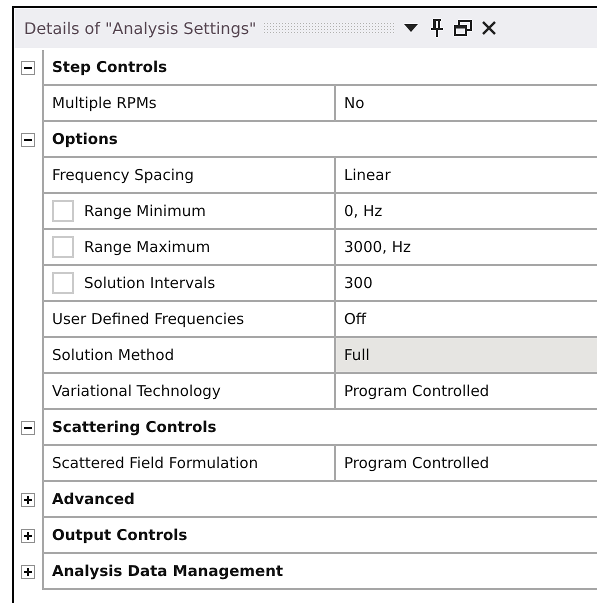 Image resolution: width=597 pixels, height=603 pixels. Describe the element at coordinates (463, 28) in the screenshot. I see `restore-icon` at that location.